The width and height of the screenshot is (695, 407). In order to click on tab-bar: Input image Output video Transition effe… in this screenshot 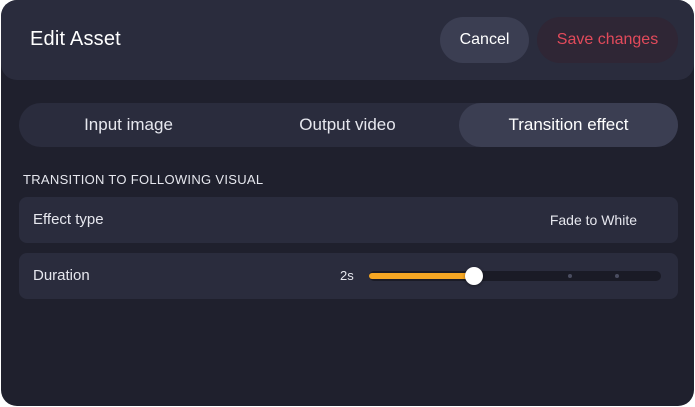, I will do `click(348, 125)`.